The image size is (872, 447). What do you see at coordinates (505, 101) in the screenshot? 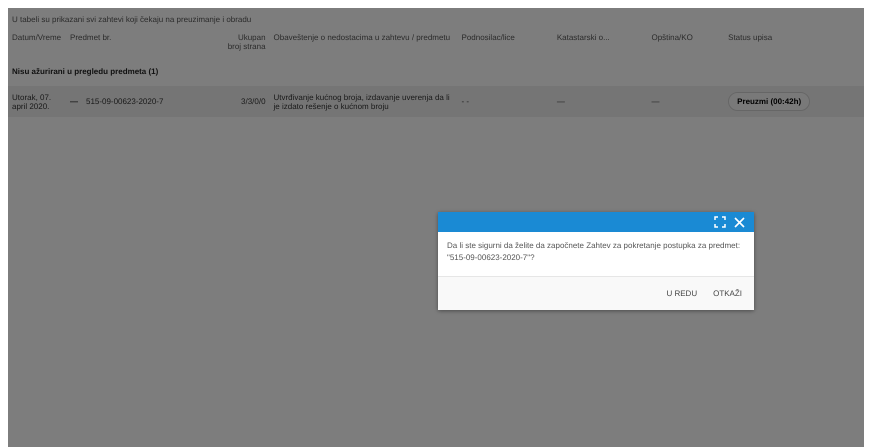
I see `table-cell: - -` at bounding box center [505, 101].